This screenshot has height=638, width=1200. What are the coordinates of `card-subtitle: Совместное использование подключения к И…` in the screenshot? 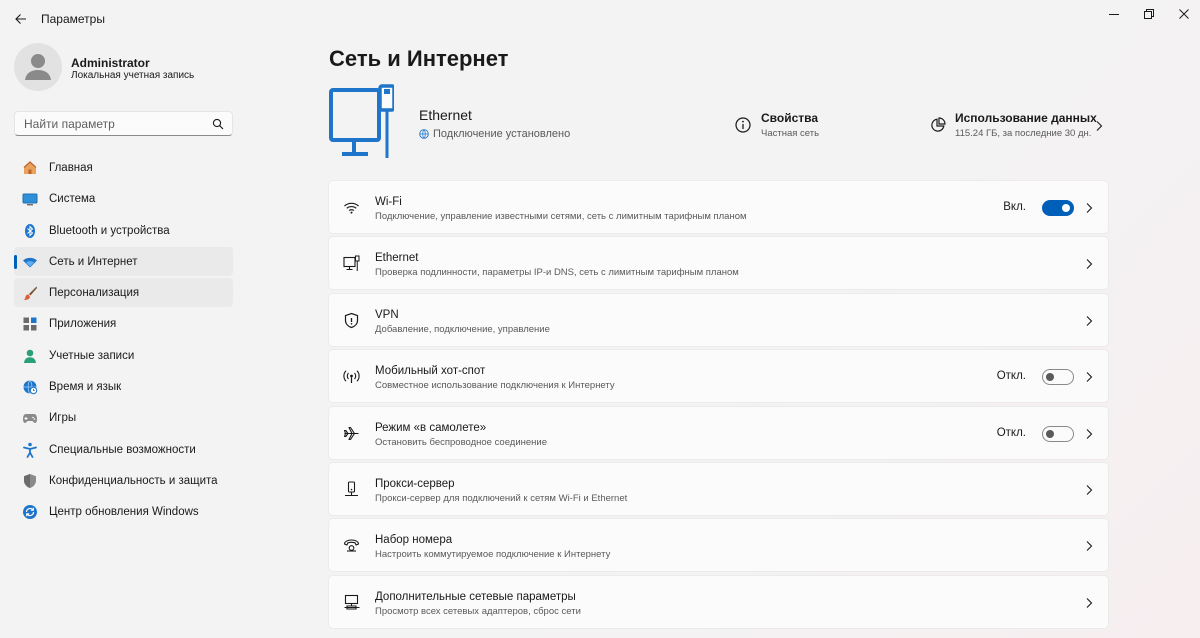 It's located at (495, 386).